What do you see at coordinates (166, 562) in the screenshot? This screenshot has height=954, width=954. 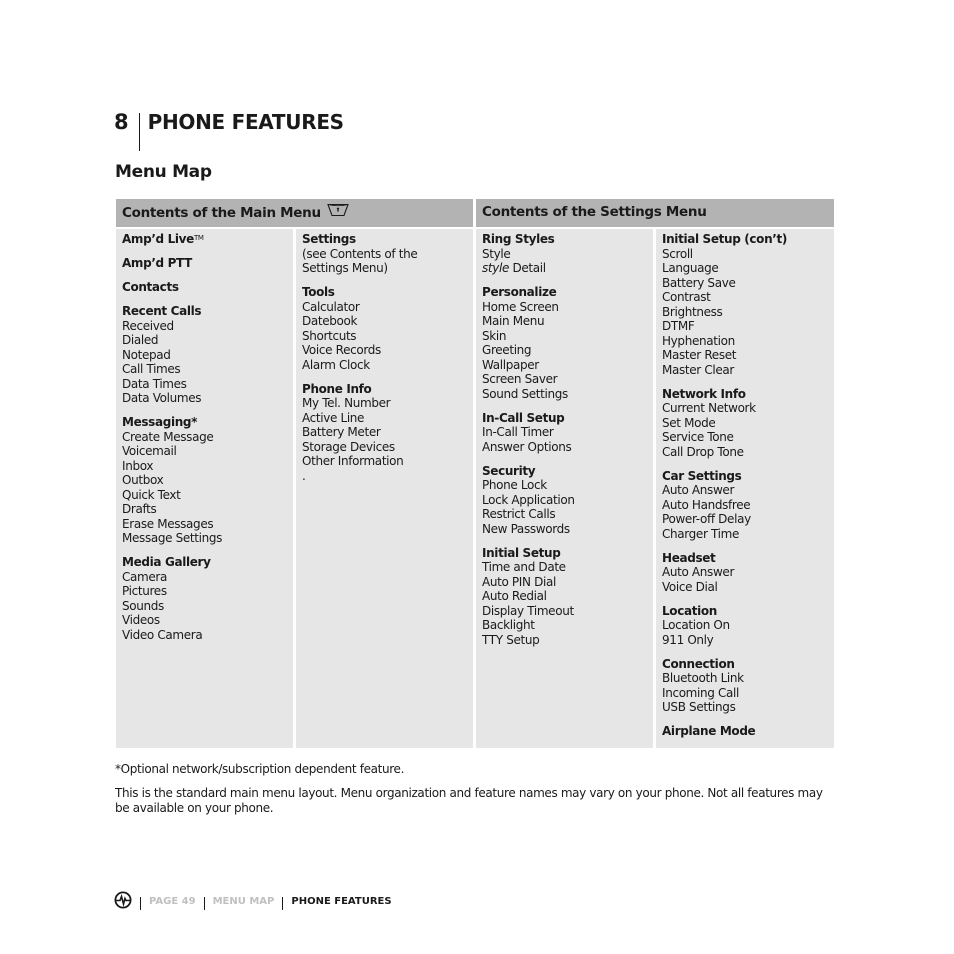 I see `menu-group-title-text: Media Gallery` at bounding box center [166, 562].